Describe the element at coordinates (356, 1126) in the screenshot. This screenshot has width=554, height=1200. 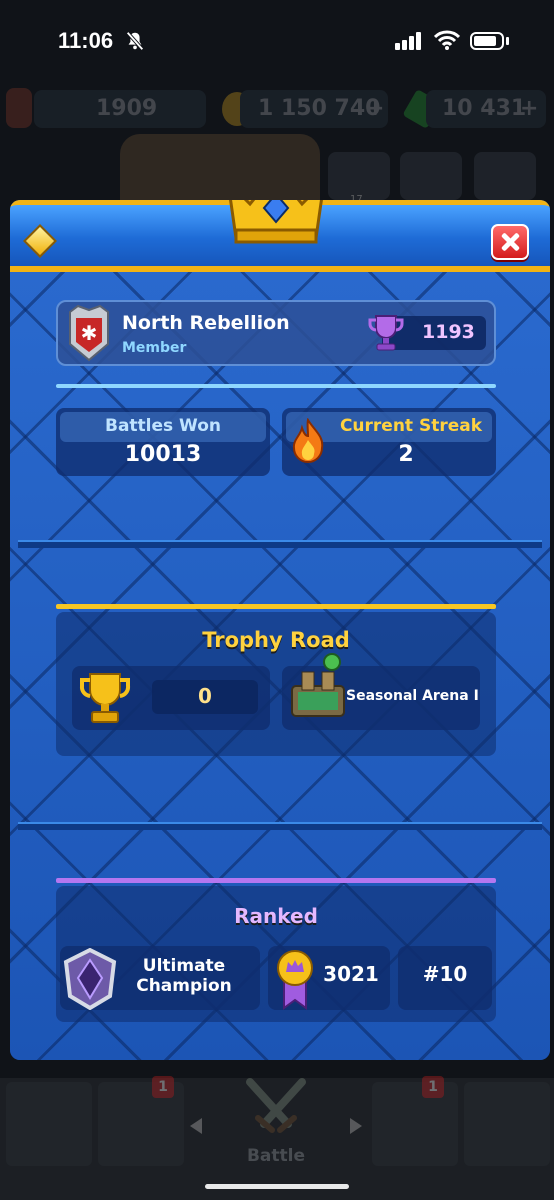
I see `nav-right-arrow` at that location.